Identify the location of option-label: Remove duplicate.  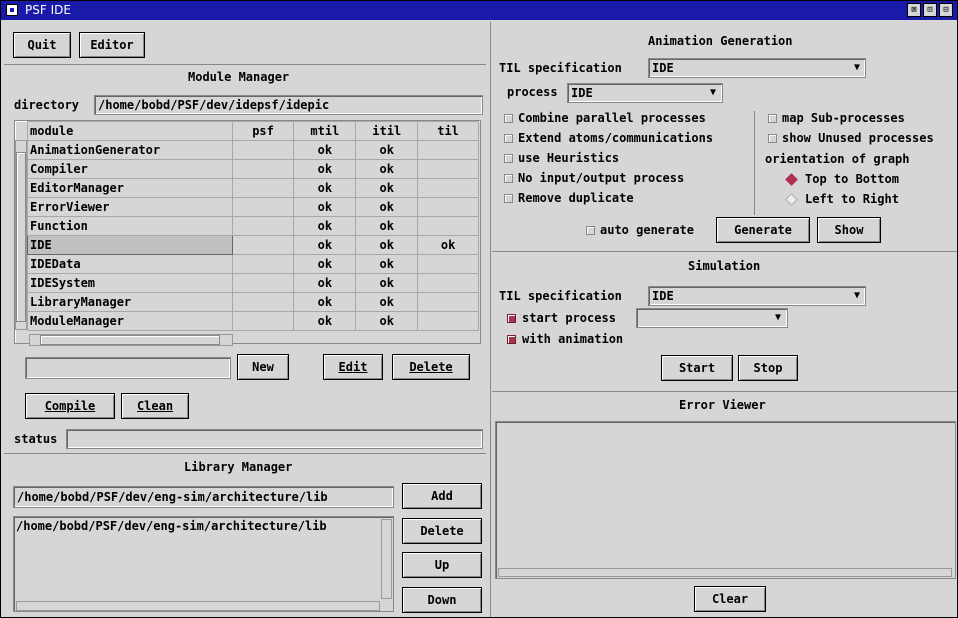
(576, 198).